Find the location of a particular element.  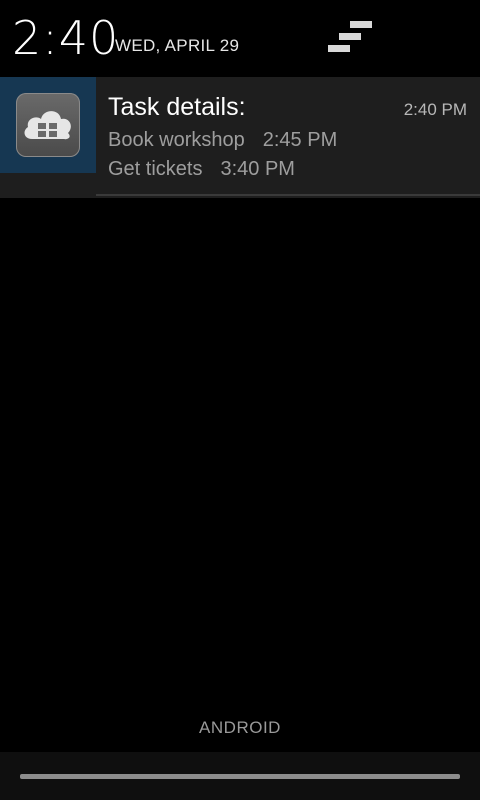

drag-handle is located at coordinates (240, 776).